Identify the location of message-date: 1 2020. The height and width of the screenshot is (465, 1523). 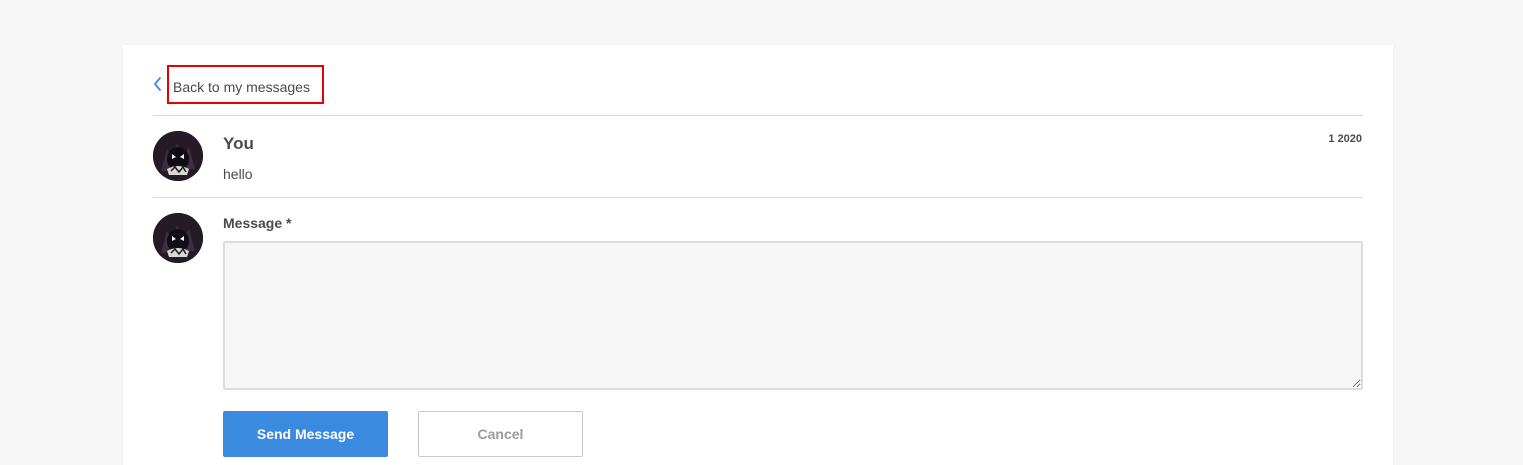
(1345, 139).